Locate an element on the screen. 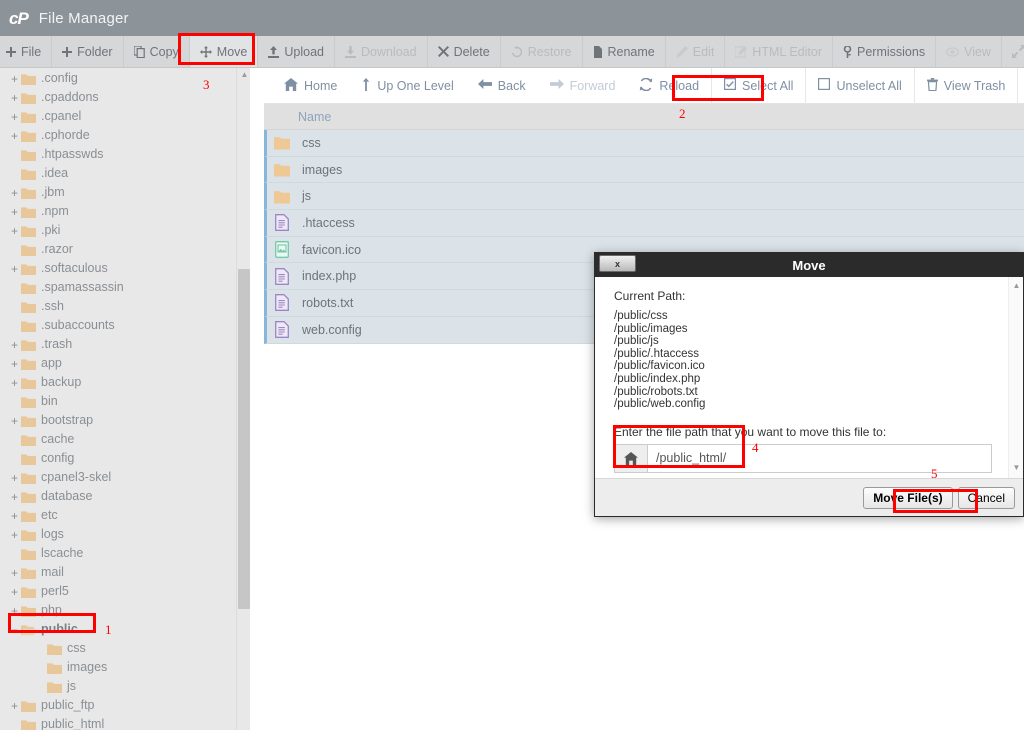  destination-path-input is located at coordinates (819, 458).